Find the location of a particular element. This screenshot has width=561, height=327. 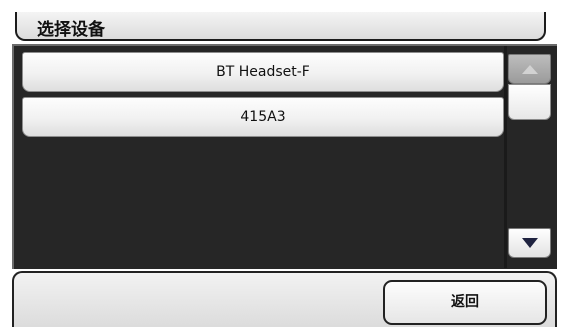

scrollbar-track is located at coordinates (505, 157).